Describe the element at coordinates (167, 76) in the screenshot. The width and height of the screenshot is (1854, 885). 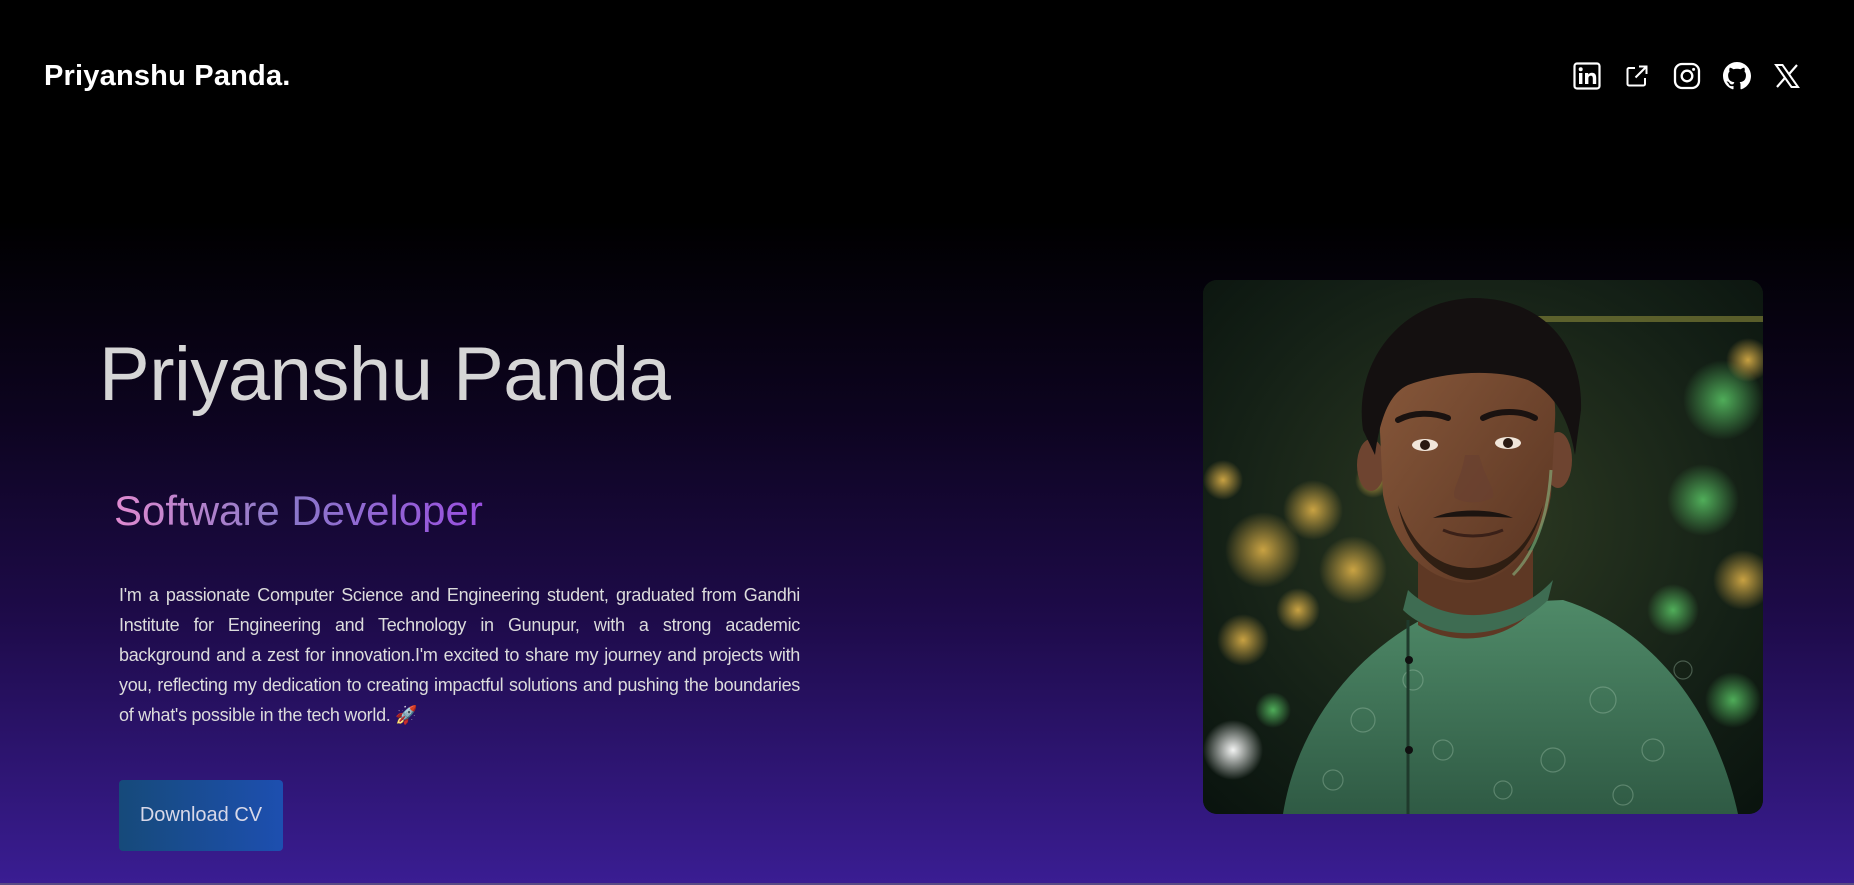
I see `brand-logo: Priyanshu Panda.` at that location.